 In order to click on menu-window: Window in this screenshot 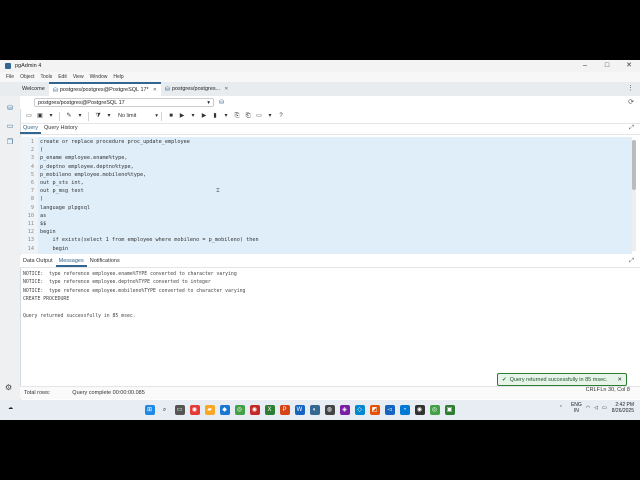, I will do `click(99, 77)`.